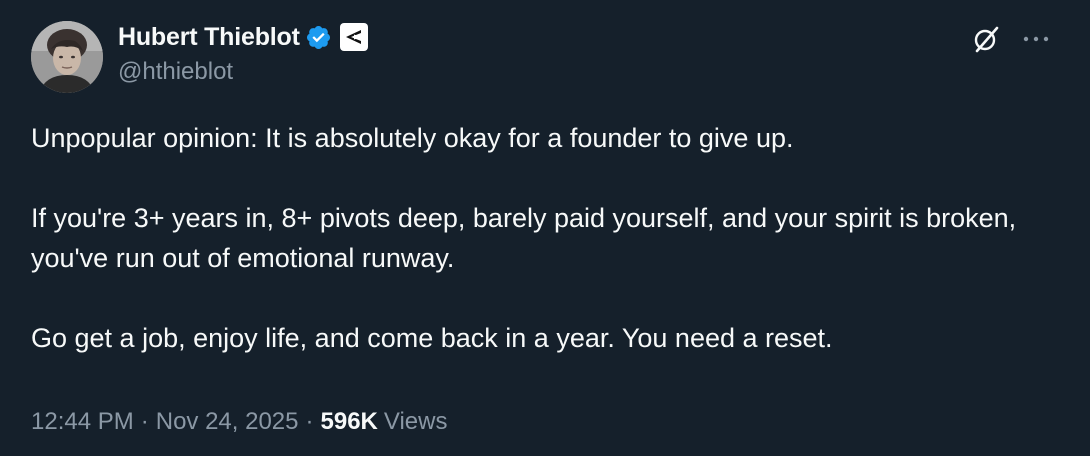 Image resolution: width=1090 pixels, height=456 pixels. I want to click on avatar, so click(67, 57).